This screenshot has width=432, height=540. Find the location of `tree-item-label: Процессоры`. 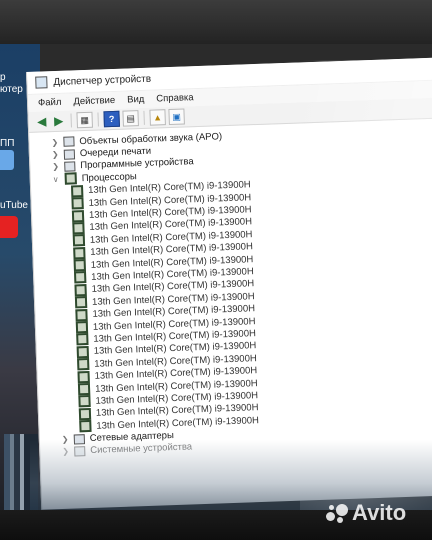

tree-item-label: Процессоры is located at coordinates (109, 177).